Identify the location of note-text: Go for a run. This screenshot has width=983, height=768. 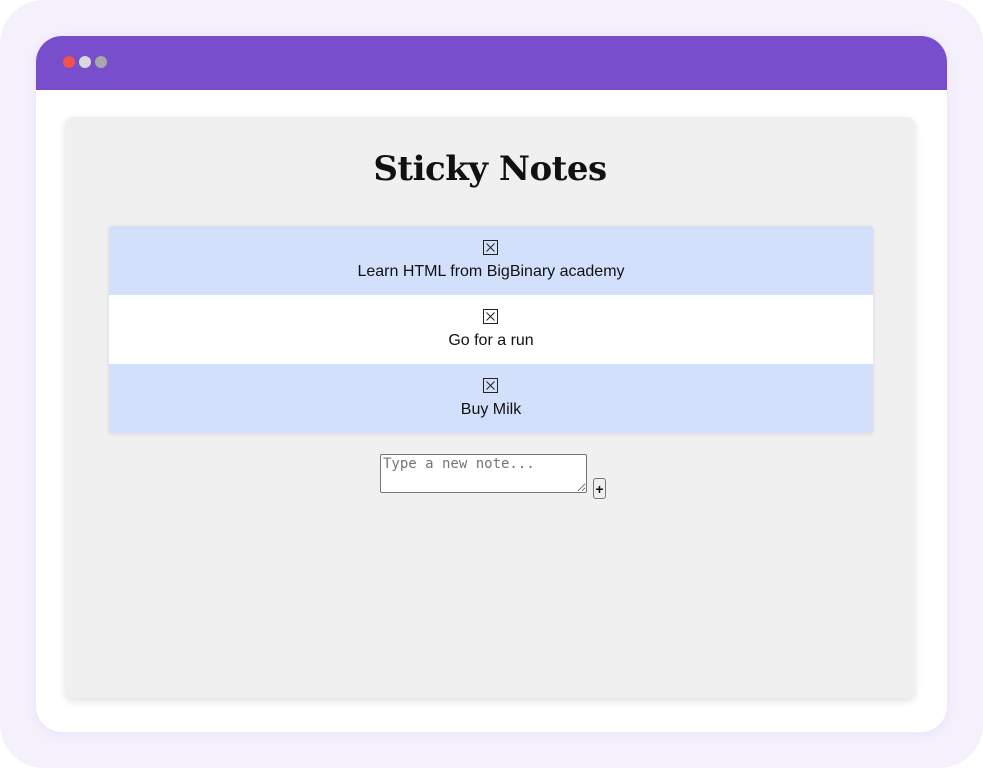
(491, 340).